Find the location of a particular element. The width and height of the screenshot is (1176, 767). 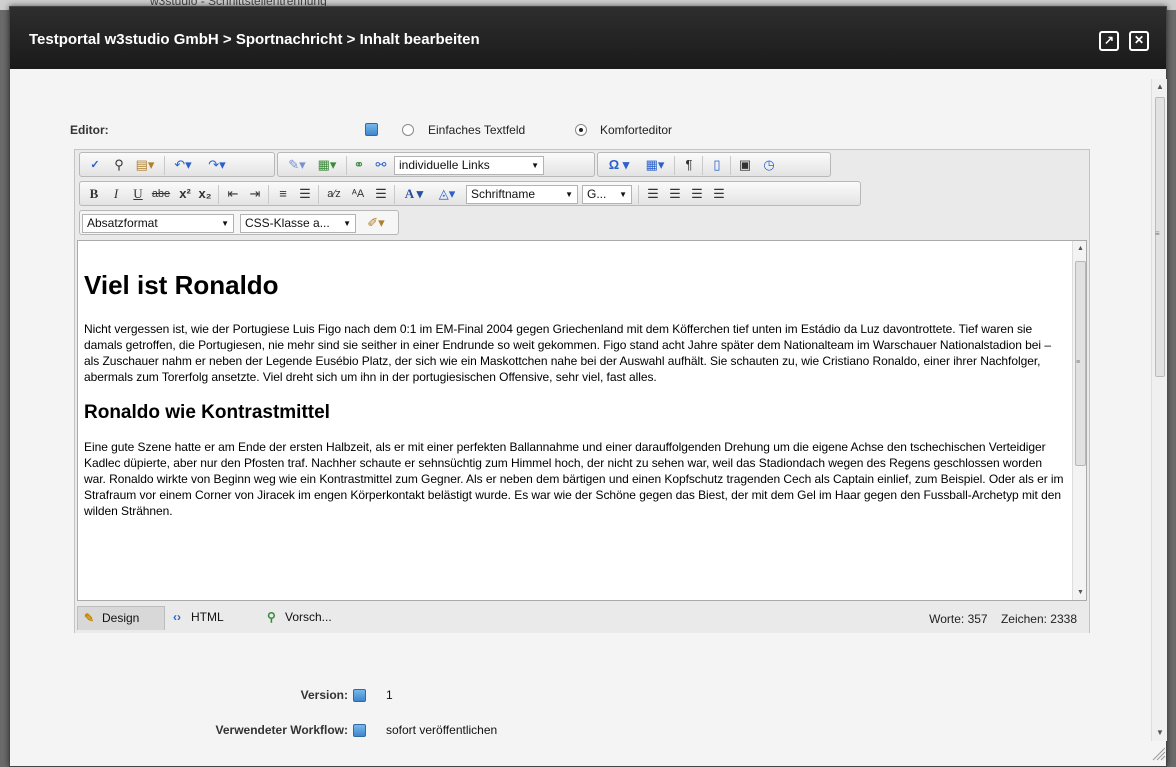

numbered-list-icon: ≡ is located at coordinates (283, 194).